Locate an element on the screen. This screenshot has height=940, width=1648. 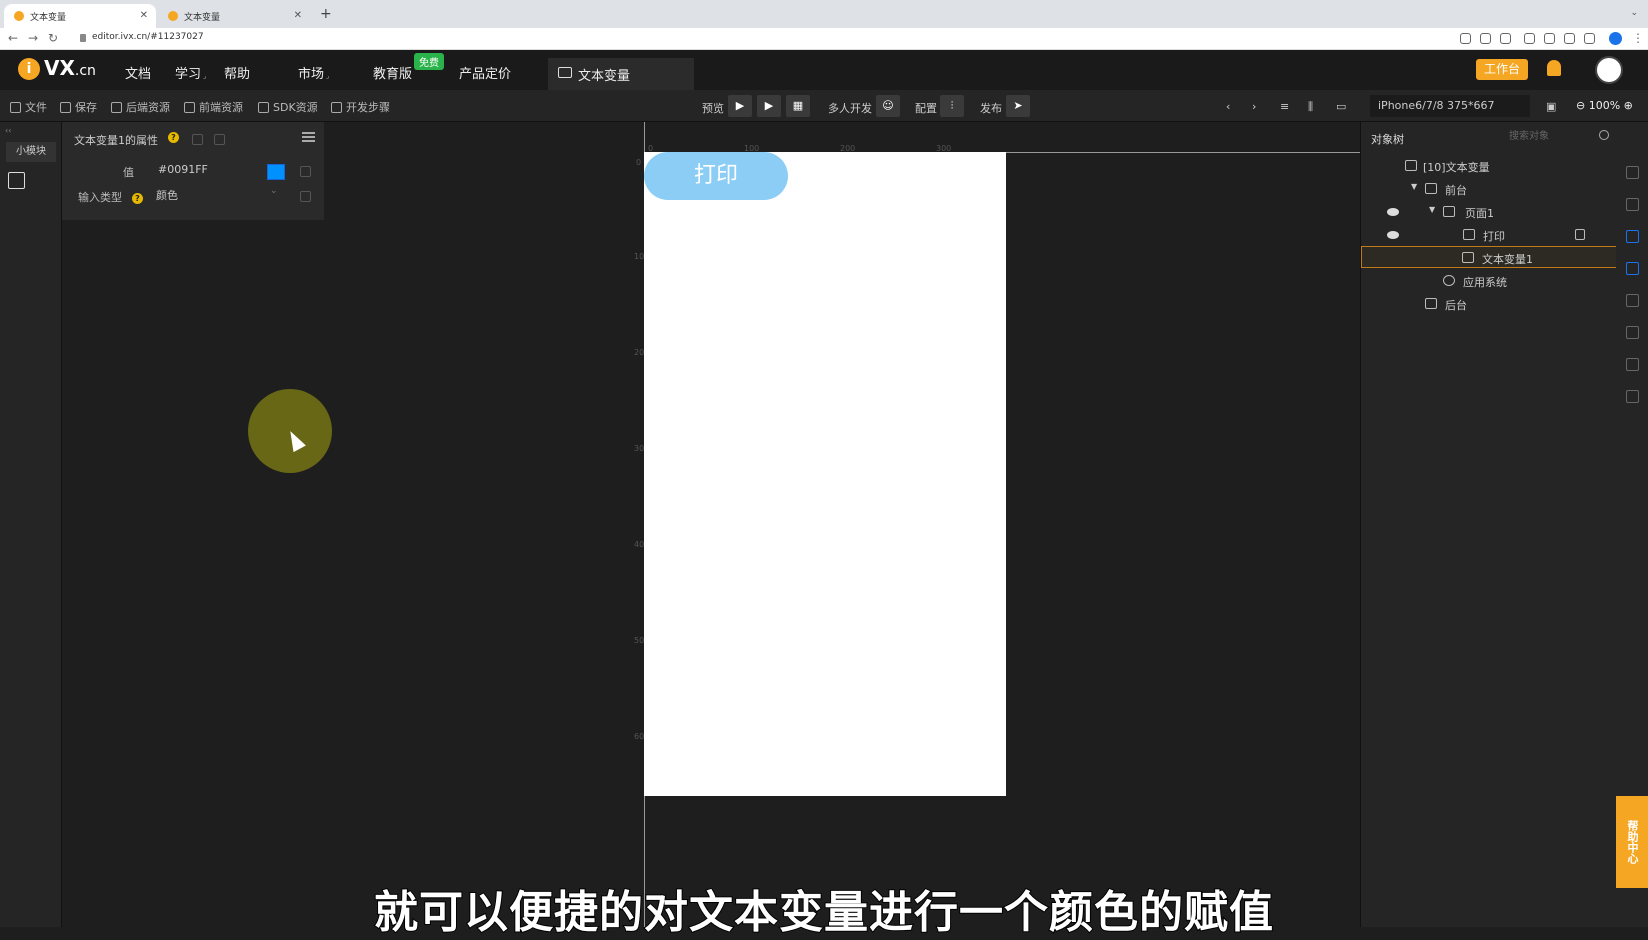
screenshot-icon: ▣ is located at coordinates (1551, 106).